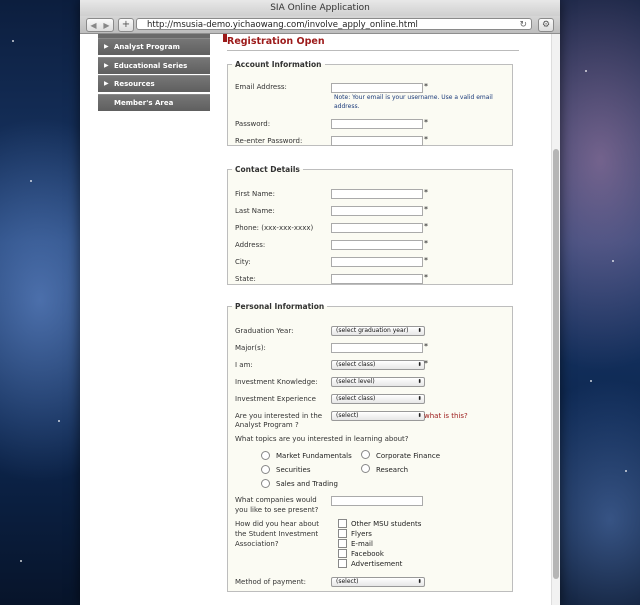  Describe the element at coordinates (523, 25) in the screenshot. I see `reload-icon: ↻` at that location.